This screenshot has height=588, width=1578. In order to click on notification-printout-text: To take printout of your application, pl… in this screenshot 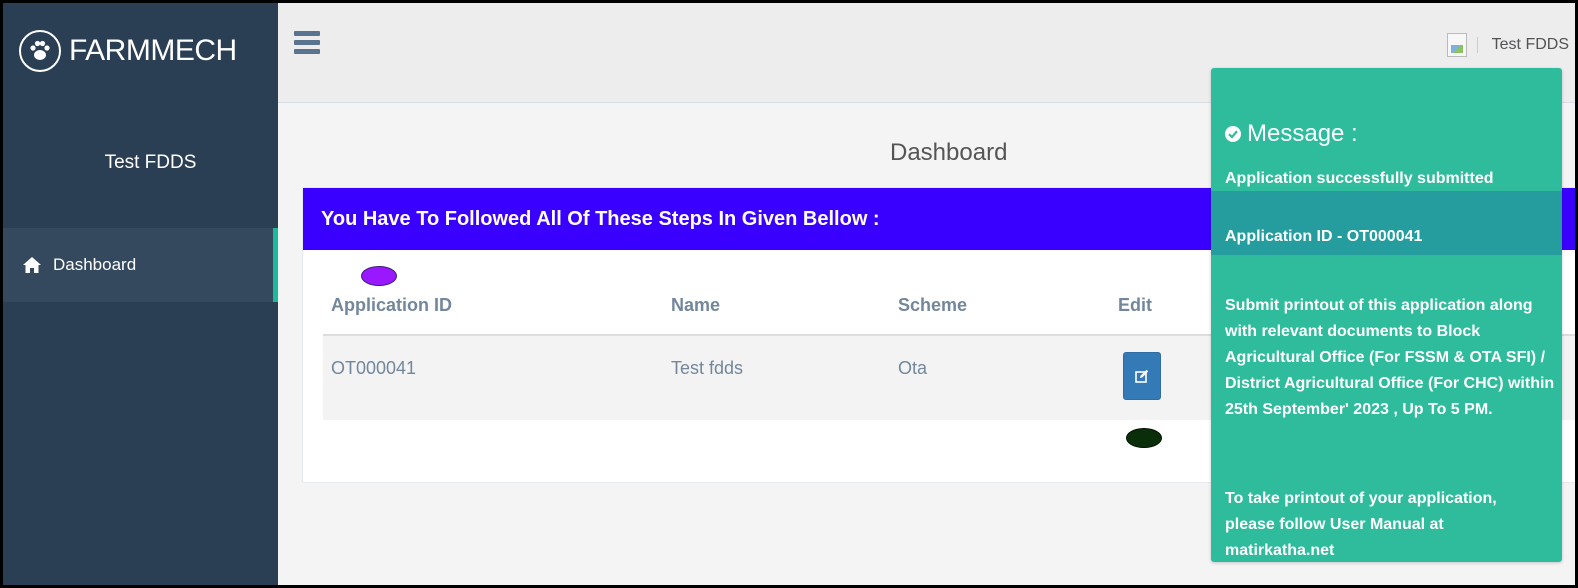, I will do `click(1361, 524)`.